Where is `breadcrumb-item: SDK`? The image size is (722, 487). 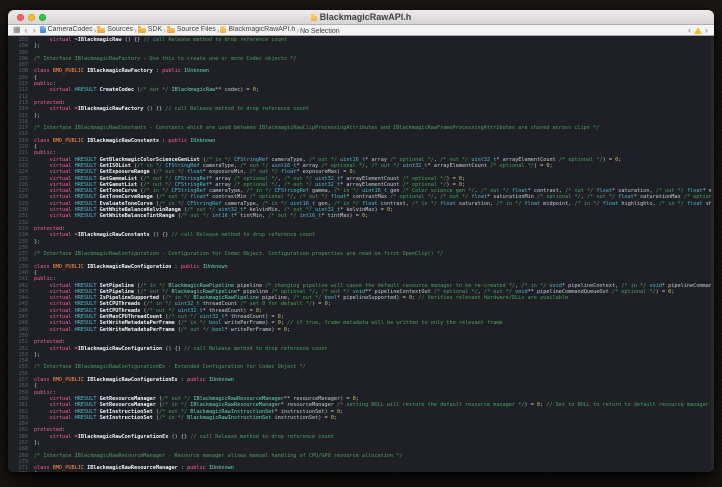
breadcrumb-item: SDK is located at coordinates (150, 29).